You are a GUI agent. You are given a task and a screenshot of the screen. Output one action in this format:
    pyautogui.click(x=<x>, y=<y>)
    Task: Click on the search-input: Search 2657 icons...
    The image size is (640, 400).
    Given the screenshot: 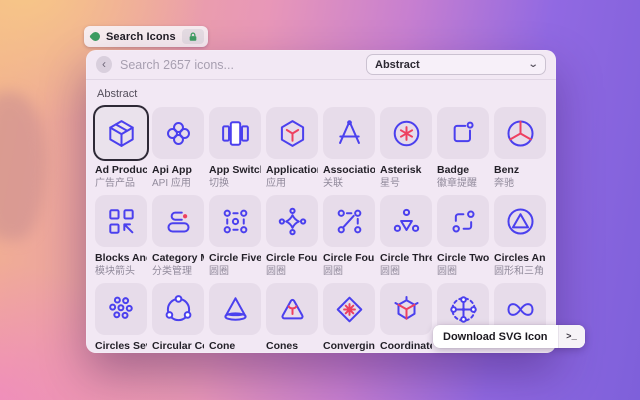 What is the action you would take?
    pyautogui.click(x=177, y=65)
    